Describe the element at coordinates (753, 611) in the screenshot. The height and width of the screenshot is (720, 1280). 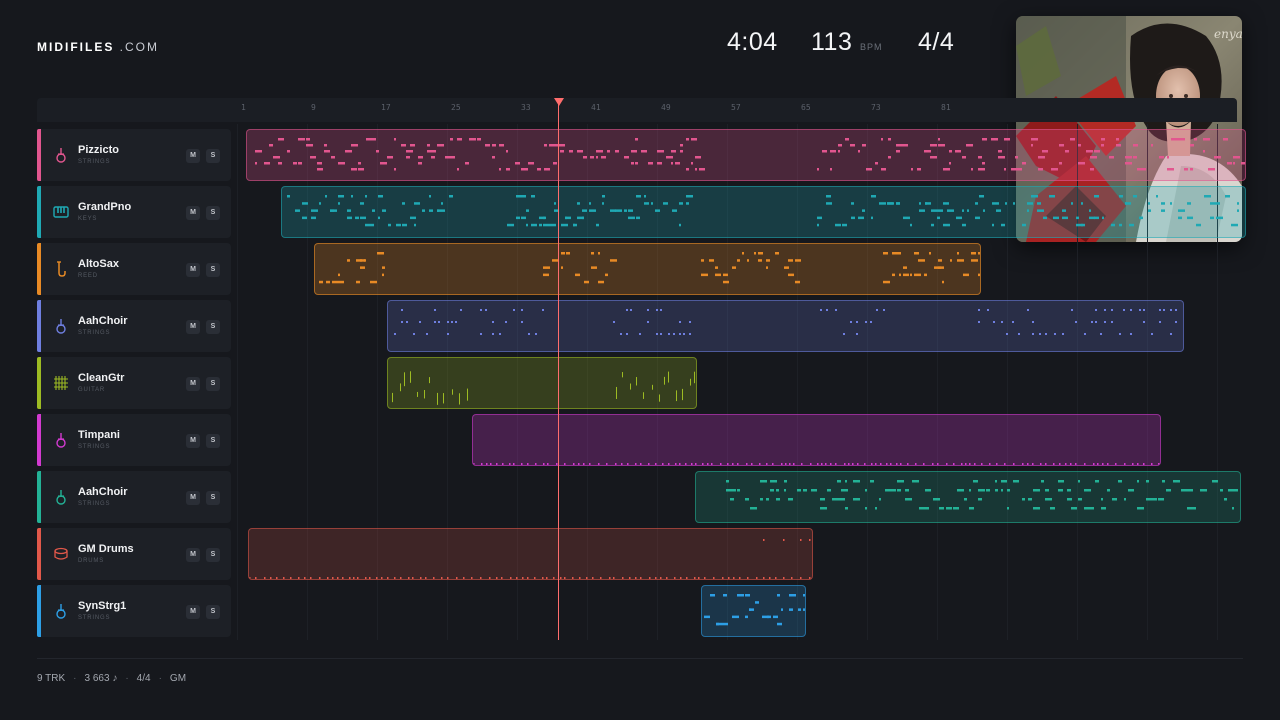
I see `clip-synstrg1` at that location.